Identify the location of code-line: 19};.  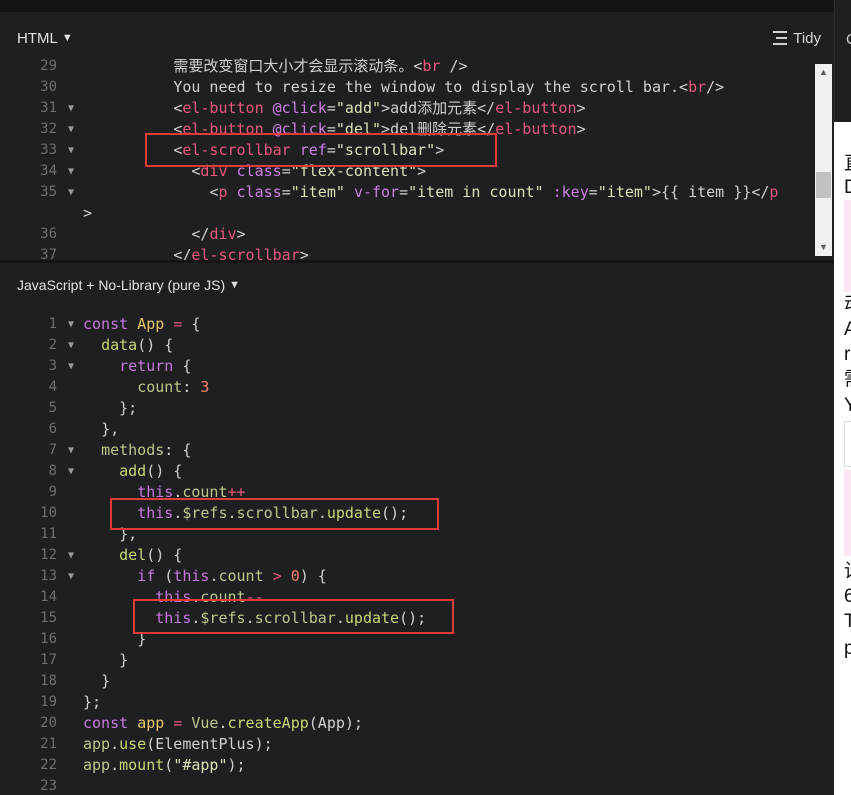
(407, 702).